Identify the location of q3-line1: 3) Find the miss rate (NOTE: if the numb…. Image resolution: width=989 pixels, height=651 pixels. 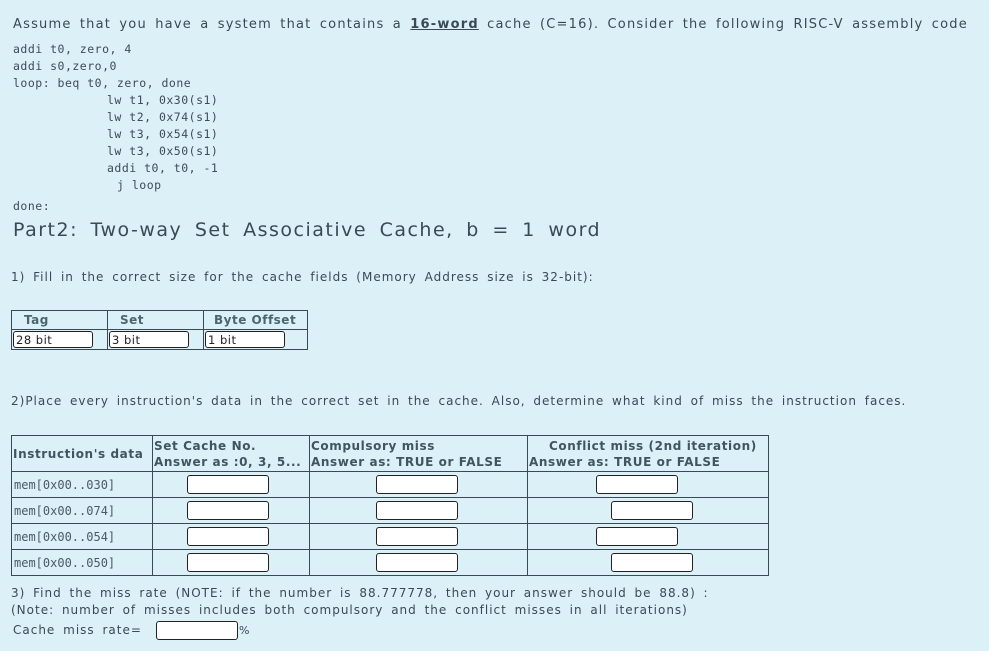
(360, 593).